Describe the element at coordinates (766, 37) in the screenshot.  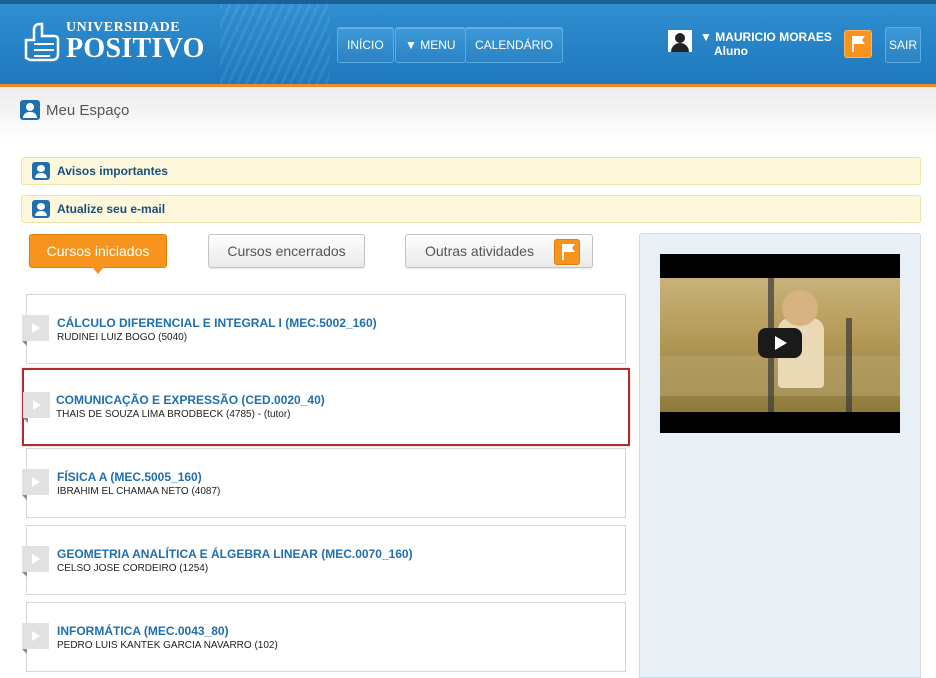
I see `user-name: ▼ MAURICIO MORAES` at that location.